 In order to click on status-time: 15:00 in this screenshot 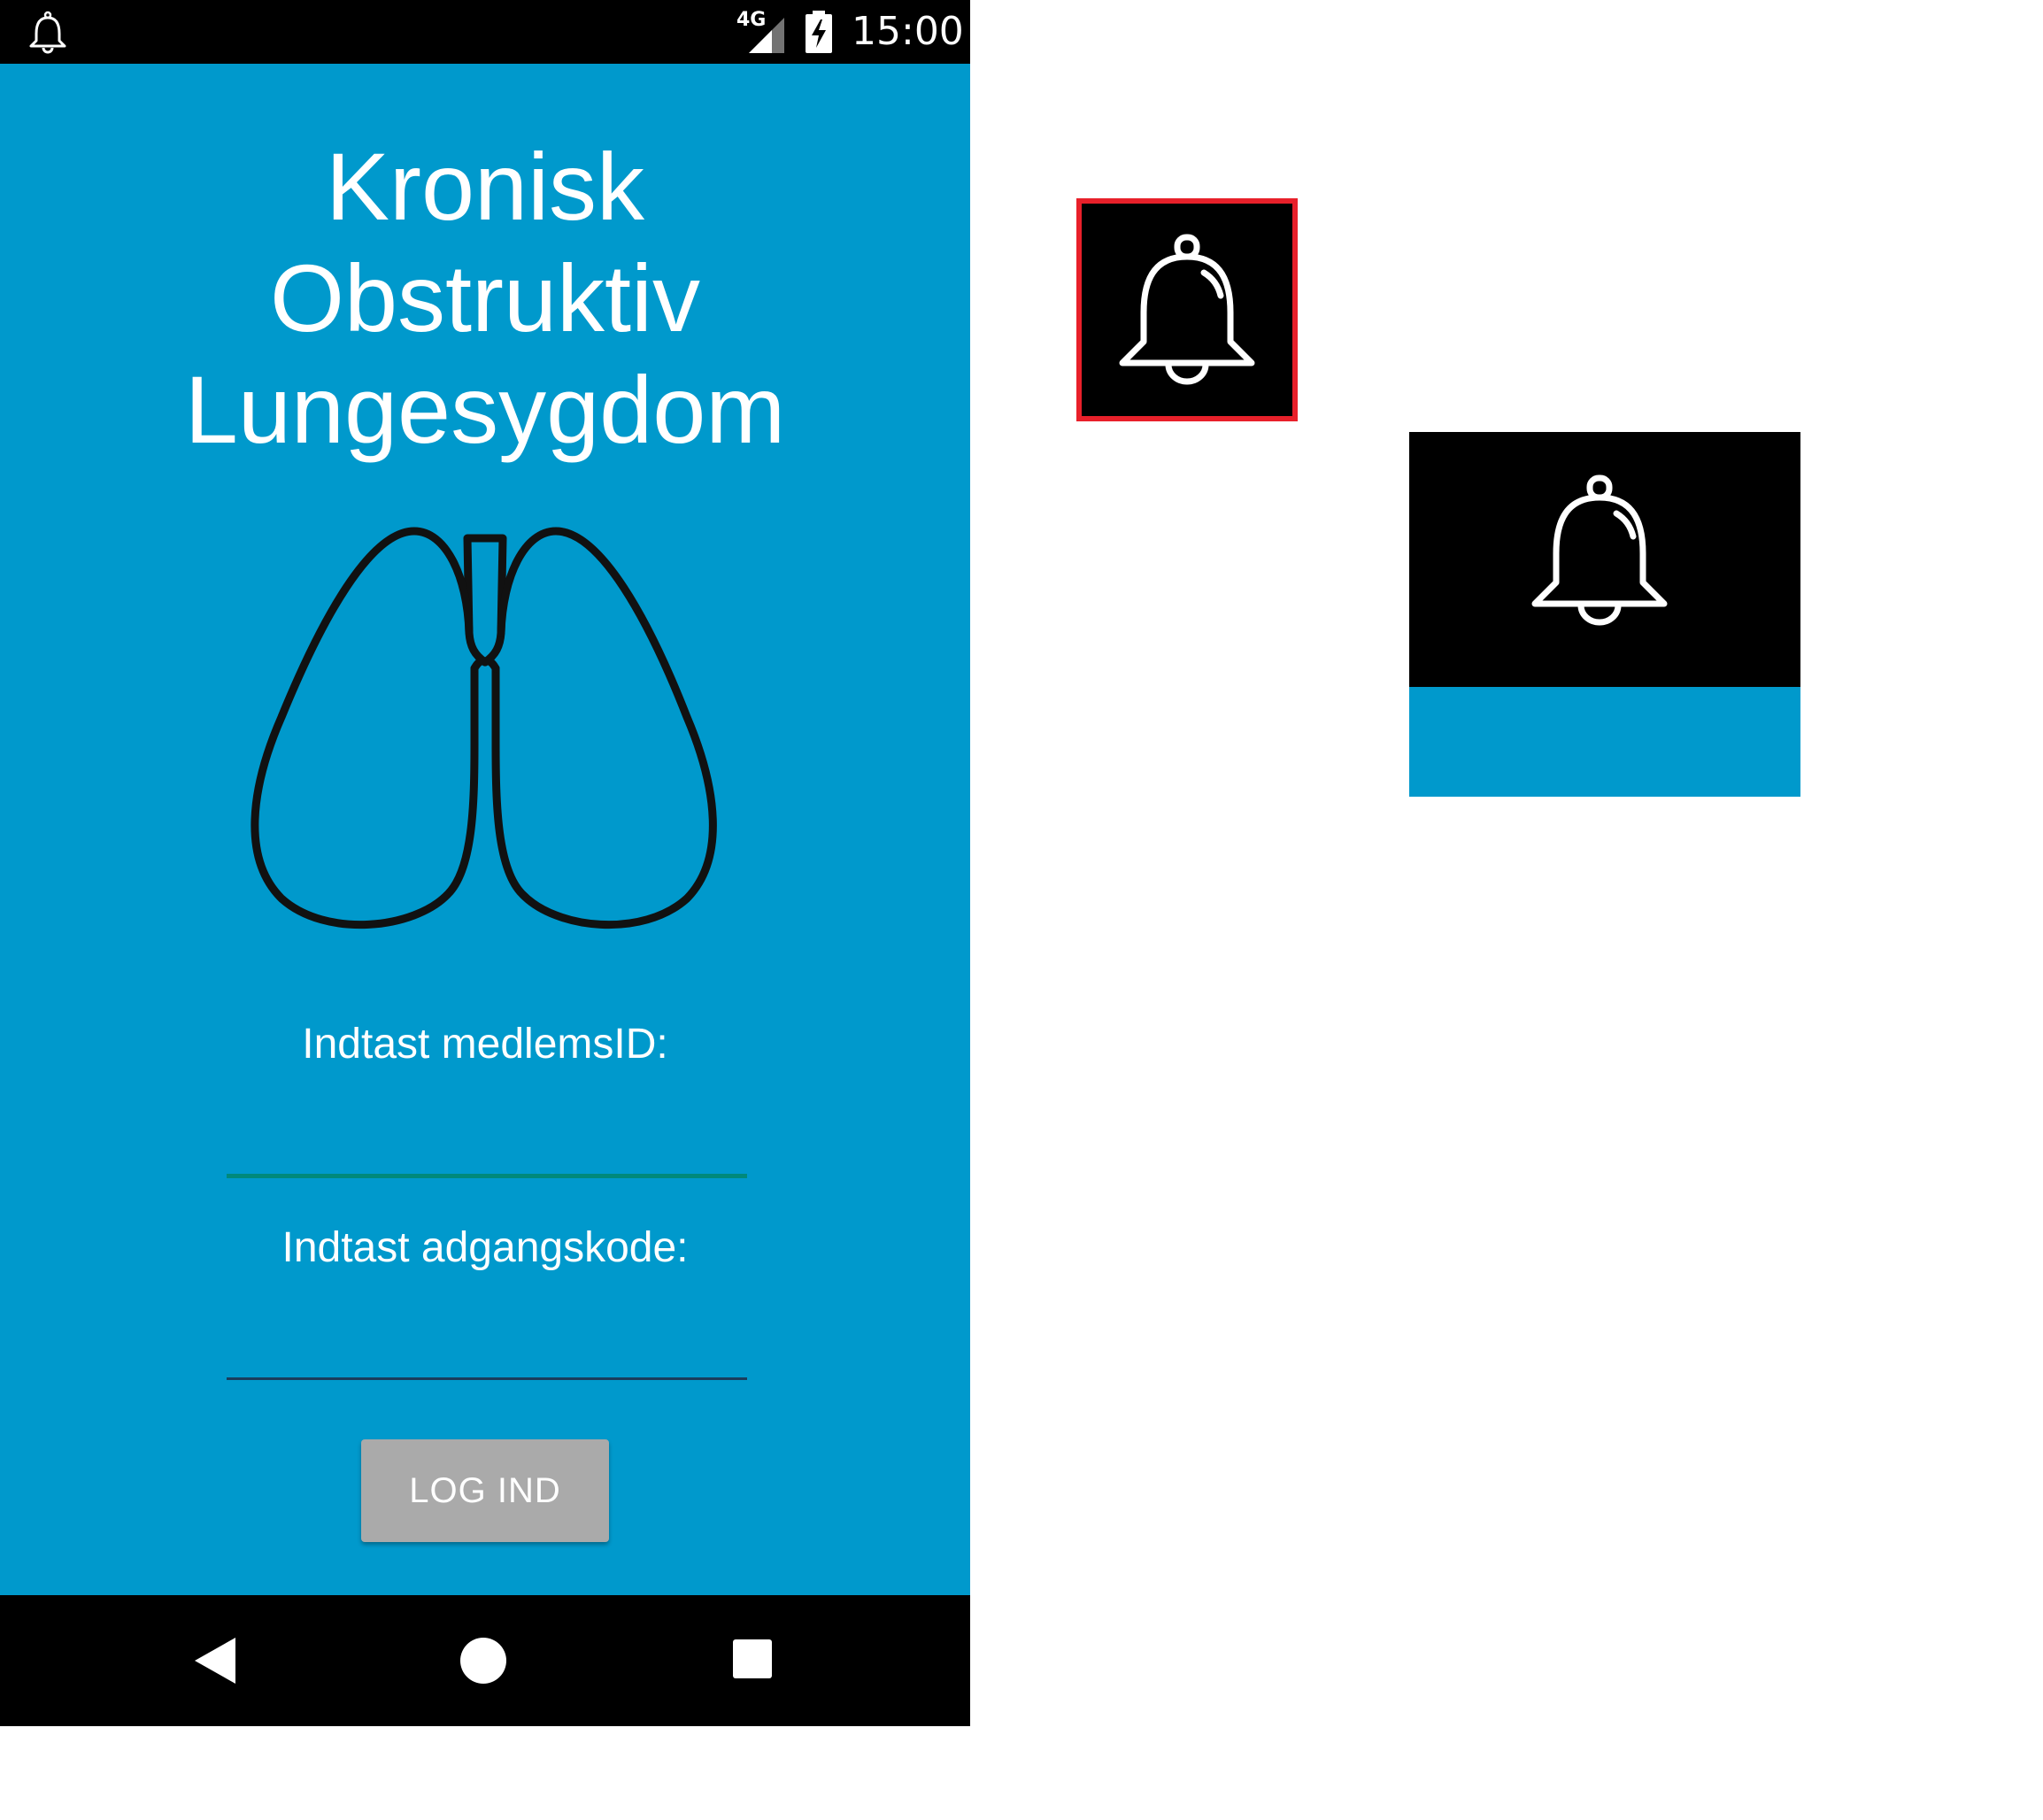, I will do `click(908, 31)`.